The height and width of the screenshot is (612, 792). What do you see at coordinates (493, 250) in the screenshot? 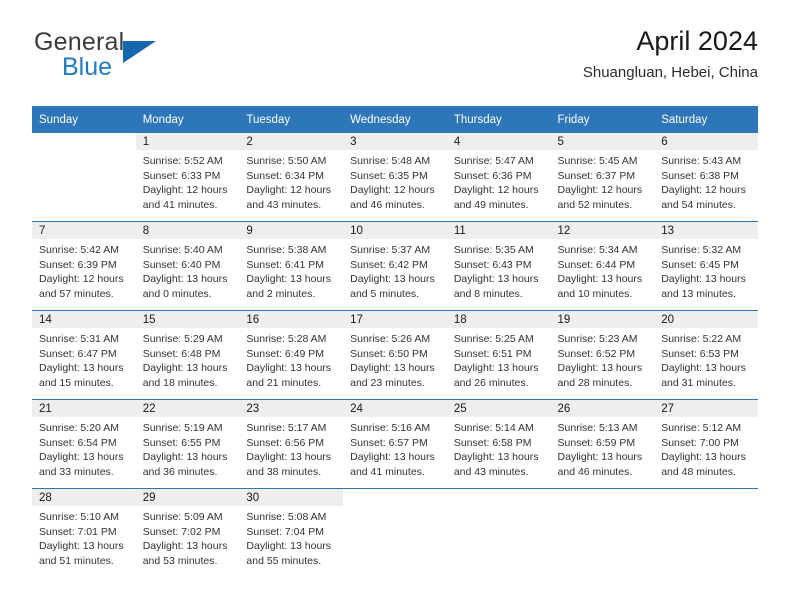
I see `sunrise-text: Sunrise: 5:35 AM` at bounding box center [493, 250].